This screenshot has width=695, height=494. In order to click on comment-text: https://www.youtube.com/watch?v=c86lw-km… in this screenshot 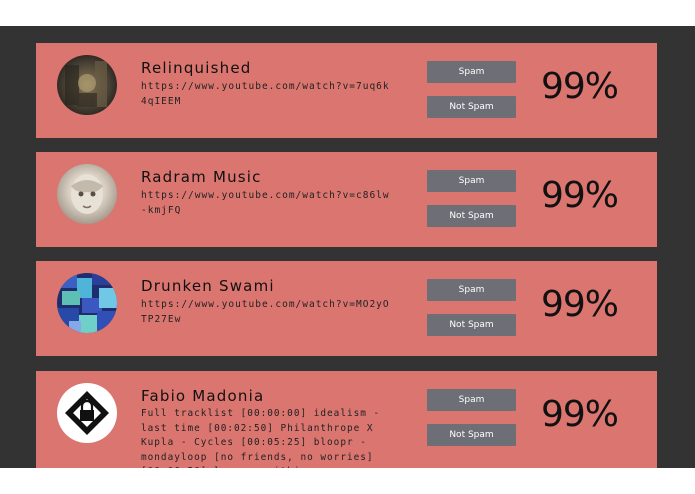, I will do `click(265, 203)`.